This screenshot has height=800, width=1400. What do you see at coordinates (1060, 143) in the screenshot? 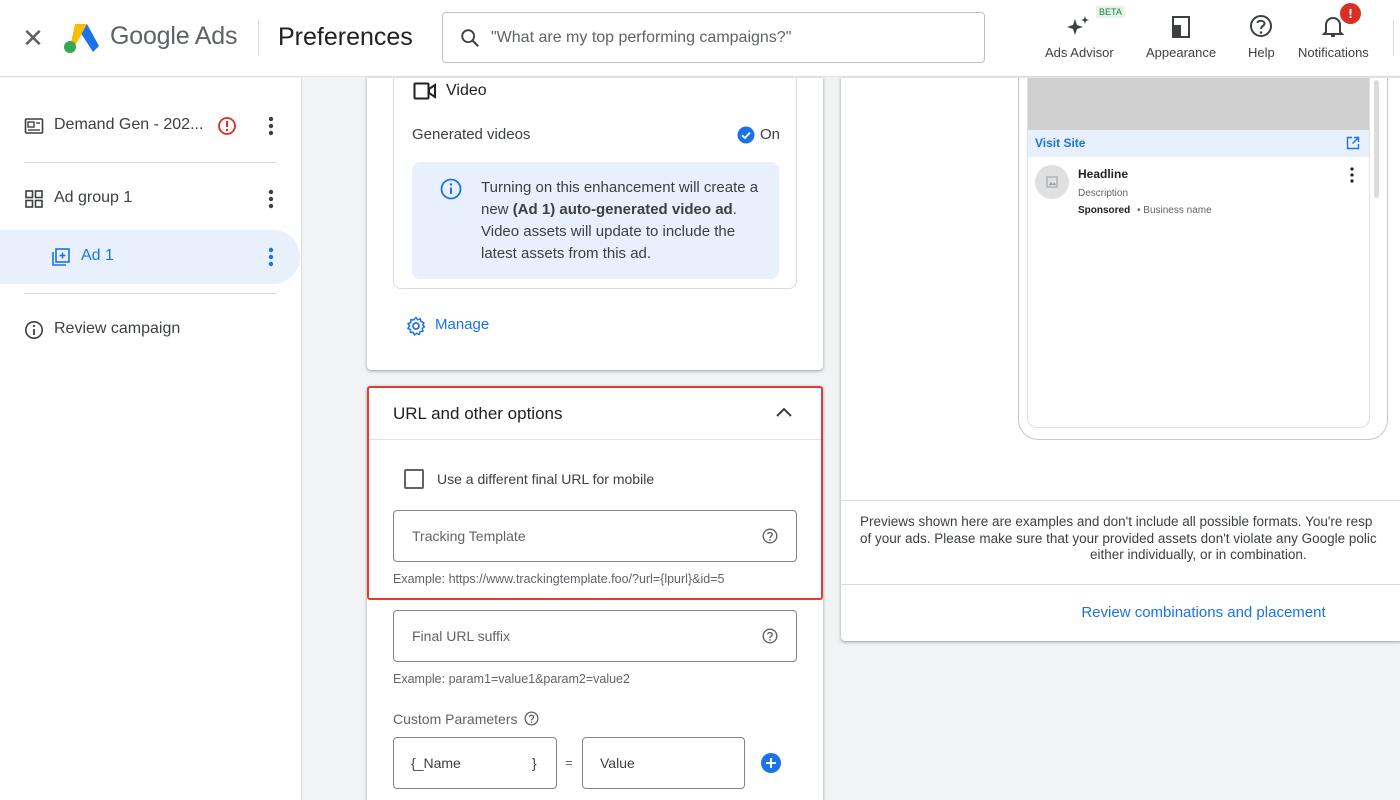
I see `visit-site-link: Visit Site` at bounding box center [1060, 143].